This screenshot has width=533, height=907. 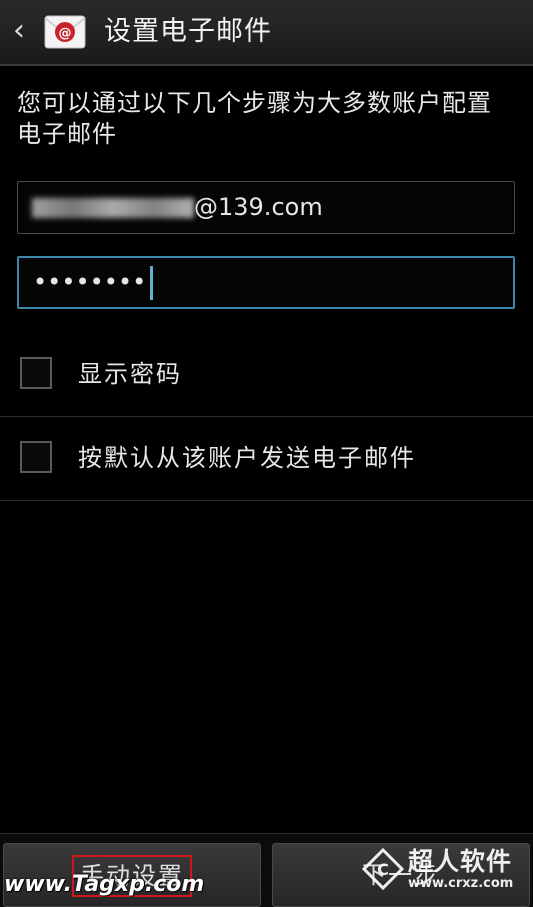 I want to click on email-app-icon: @, so click(x=65, y=32).